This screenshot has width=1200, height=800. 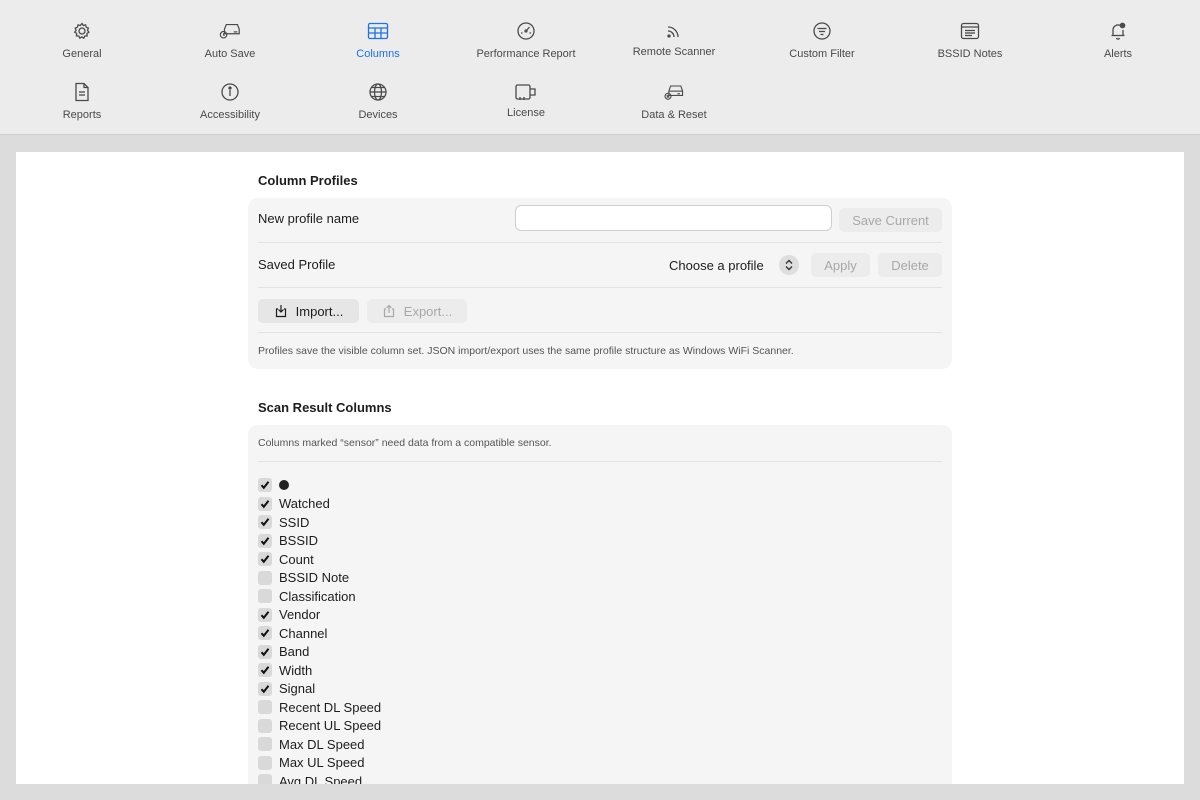 What do you see at coordinates (840, 265) in the screenshot?
I see `apply-button: Apply` at bounding box center [840, 265].